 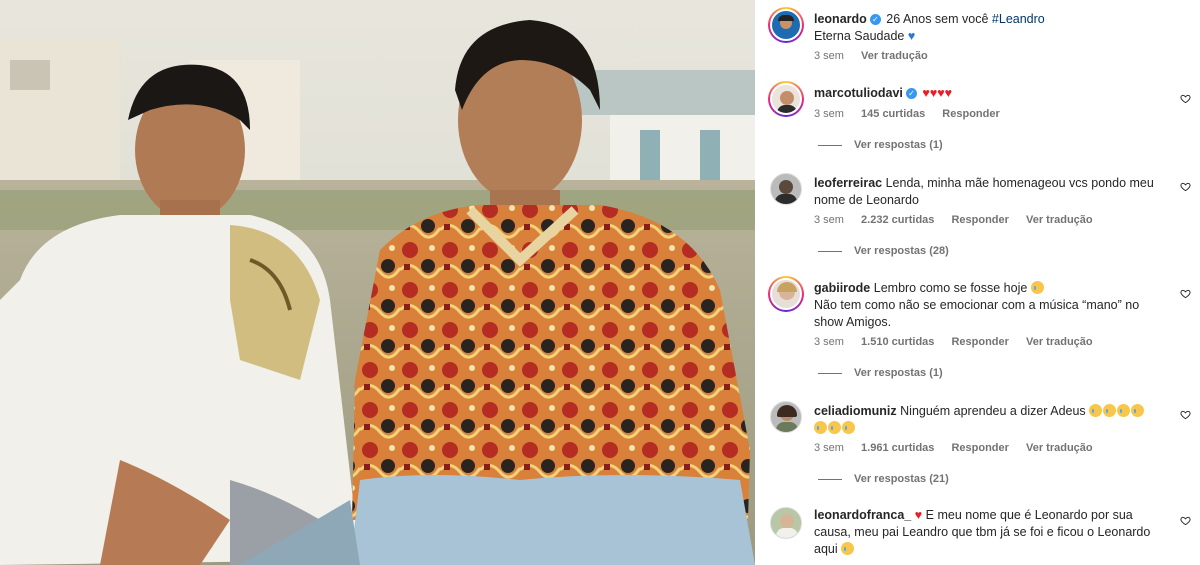 I want to click on comment-username: gabiirode, so click(x=842, y=288).